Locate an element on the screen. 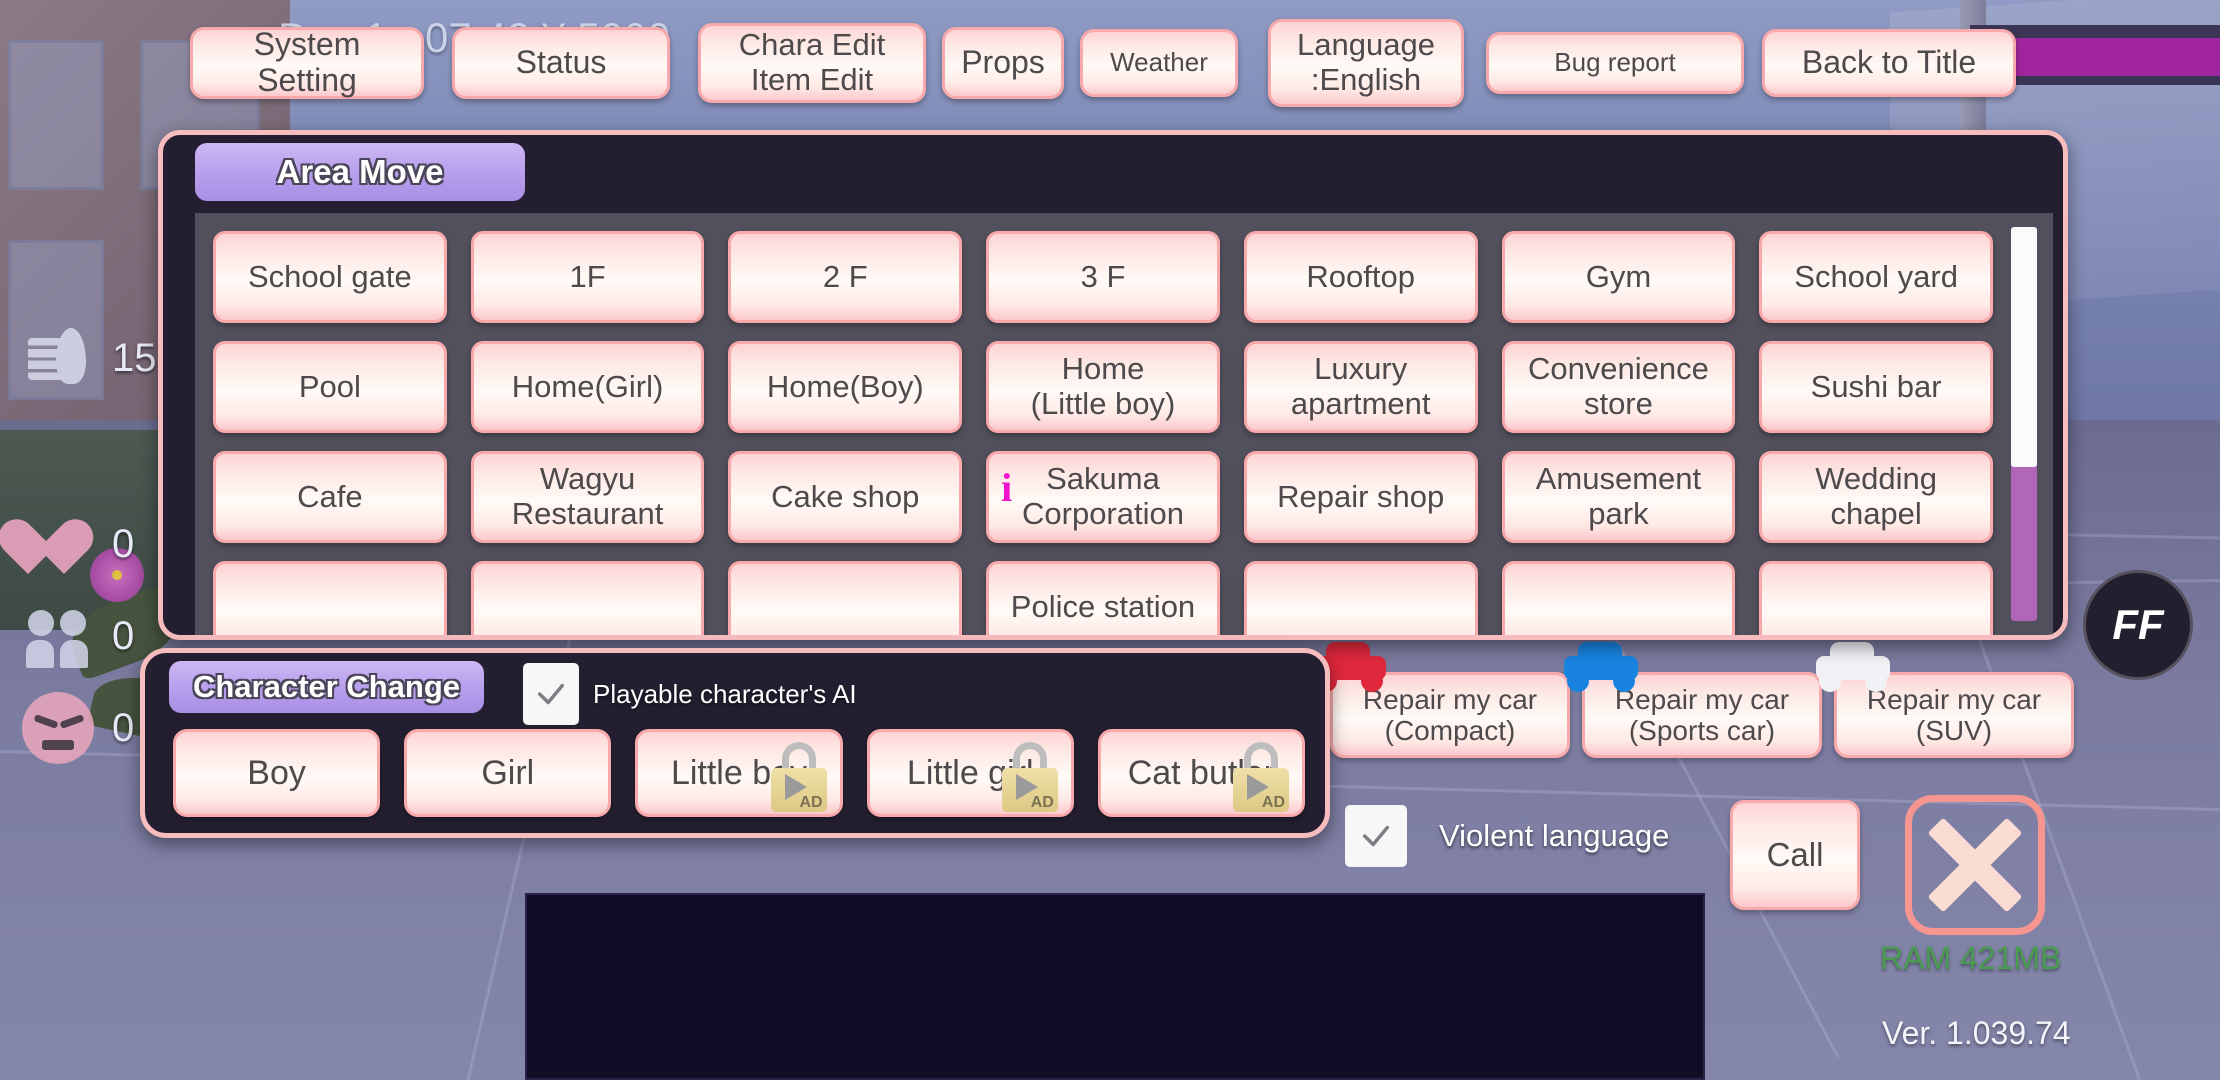 Image resolution: width=2220 pixels, height=1080 pixels. violent-language-checkbox is located at coordinates (1376, 836).